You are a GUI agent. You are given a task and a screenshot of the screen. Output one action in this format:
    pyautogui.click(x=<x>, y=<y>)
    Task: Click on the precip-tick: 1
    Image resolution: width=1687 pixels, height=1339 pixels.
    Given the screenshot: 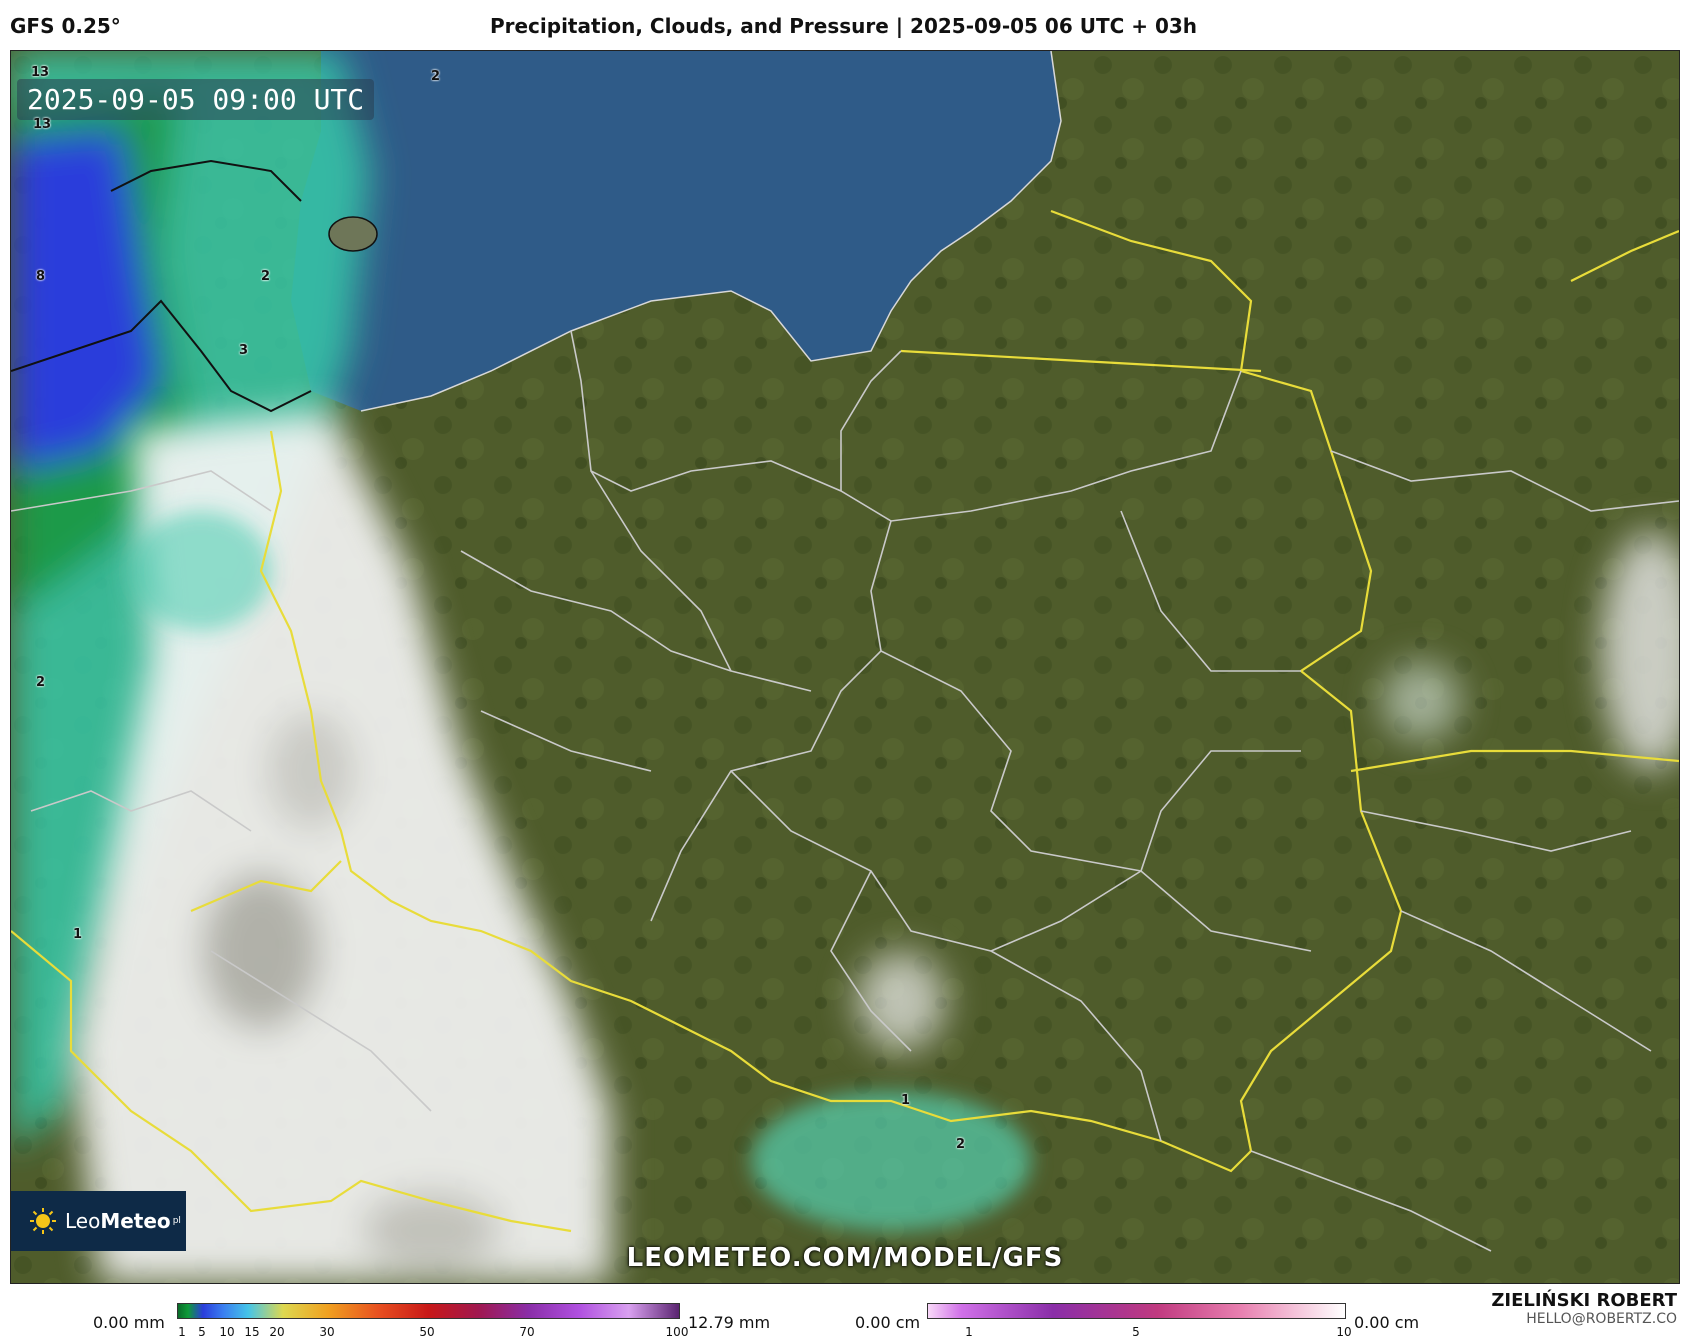 What is the action you would take?
    pyautogui.click(x=182, y=1332)
    